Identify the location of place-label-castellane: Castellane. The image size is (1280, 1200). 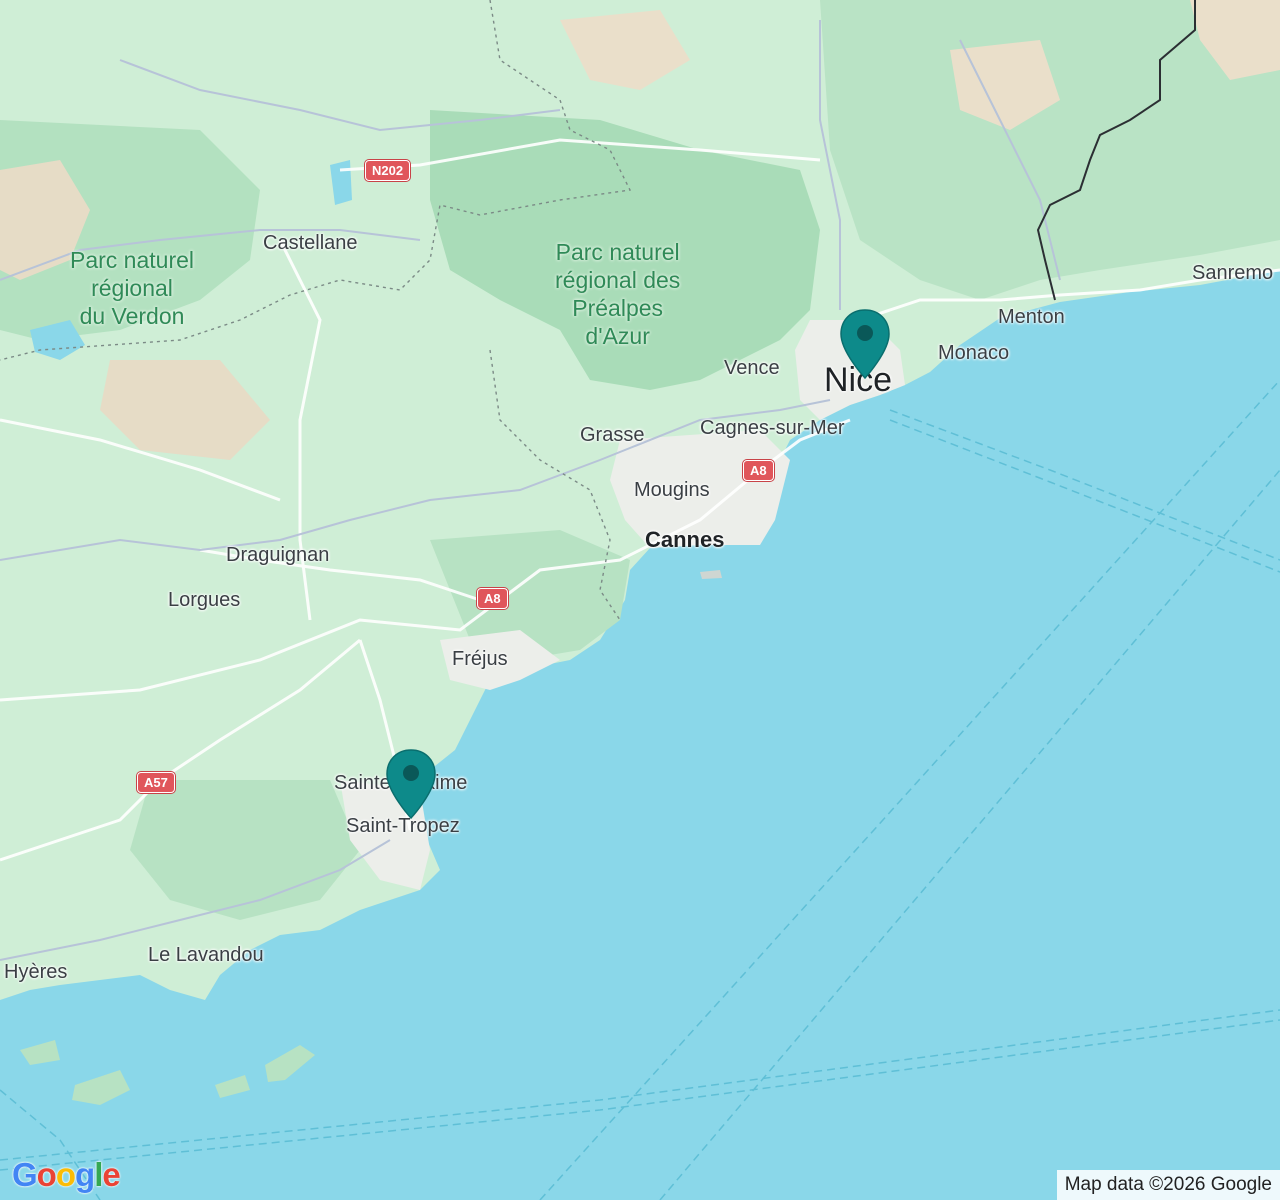
(310, 243).